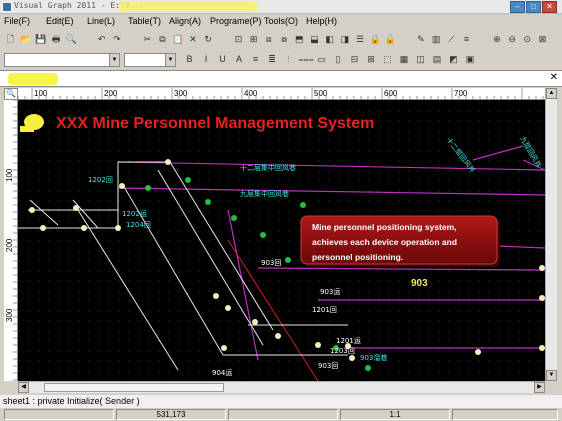 This screenshot has width=562, height=421. What do you see at coordinates (255, 59) in the screenshot?
I see `align-left-icon: ≡` at bounding box center [255, 59].